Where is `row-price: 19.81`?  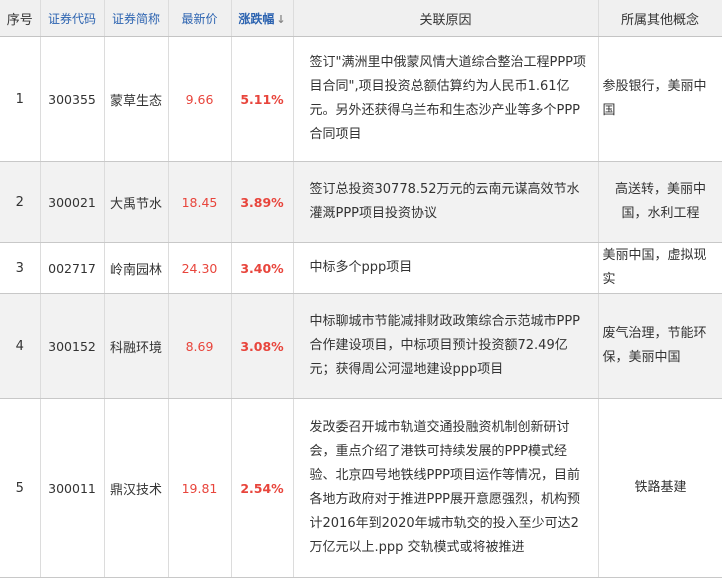
row-price: 19.81 is located at coordinates (200, 488).